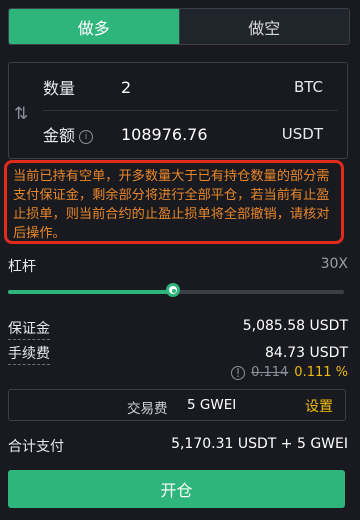 The height and width of the screenshot is (520, 360). What do you see at coordinates (201, 134) in the screenshot?
I see `amount-input: 108976.76` at bounding box center [201, 134].